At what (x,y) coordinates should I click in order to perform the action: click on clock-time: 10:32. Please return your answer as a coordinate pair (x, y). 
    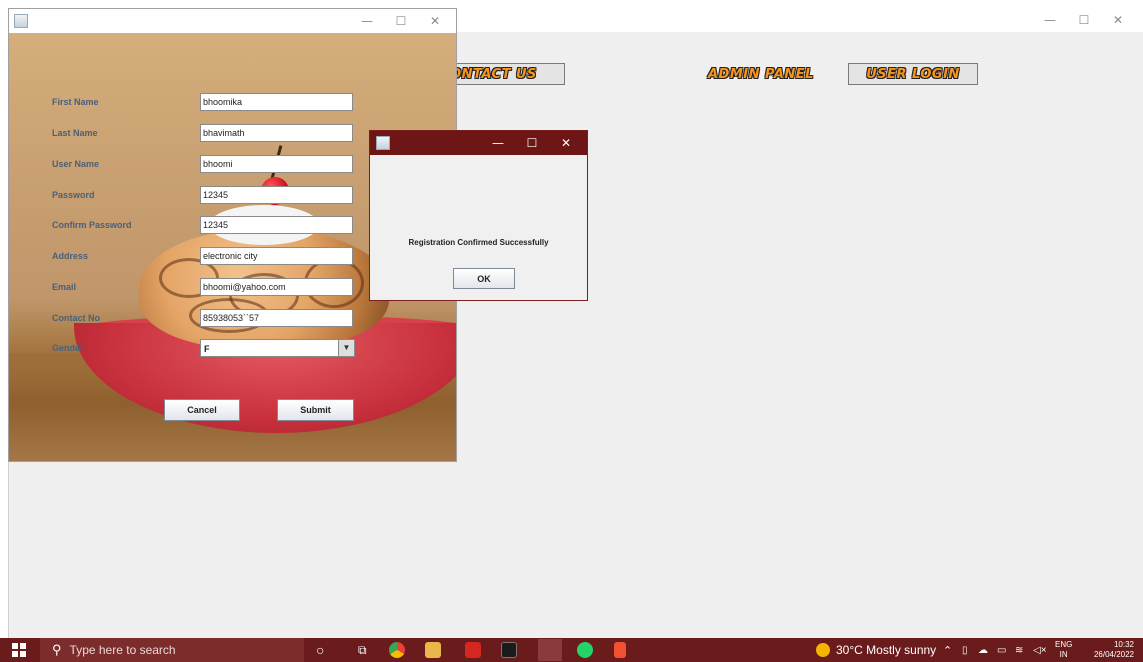
    Looking at the image, I should click on (1123, 644).